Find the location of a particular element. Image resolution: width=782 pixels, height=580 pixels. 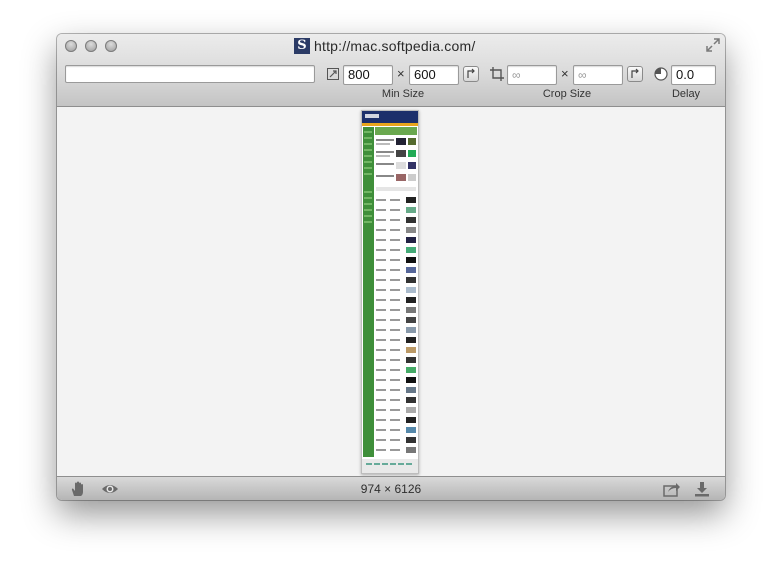

crop-icon is located at coordinates (497, 74).